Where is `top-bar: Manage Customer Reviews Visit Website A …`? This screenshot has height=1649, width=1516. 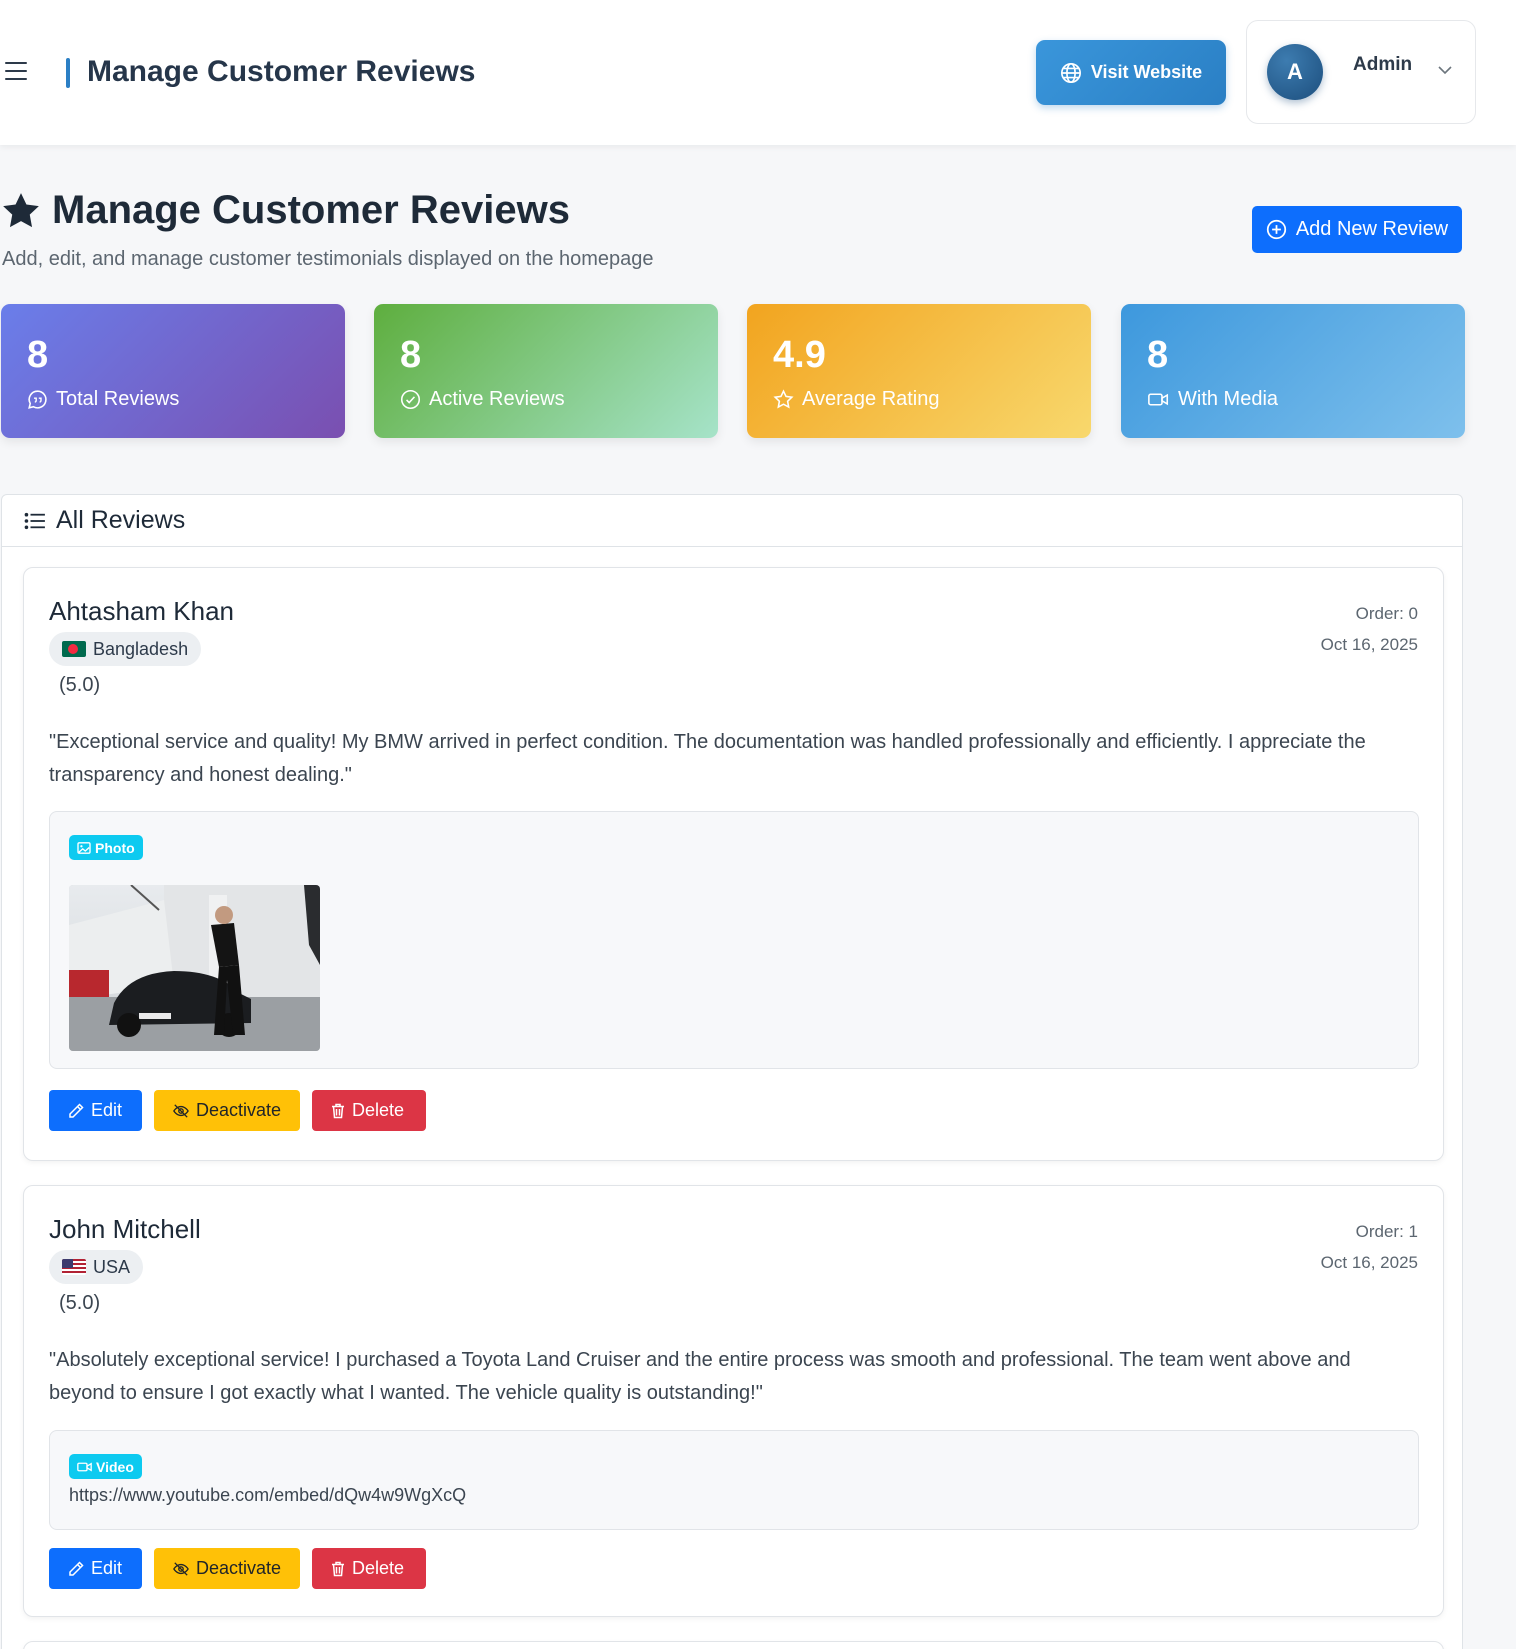 top-bar: Manage Customer Reviews Visit Website A … is located at coordinates (758, 72).